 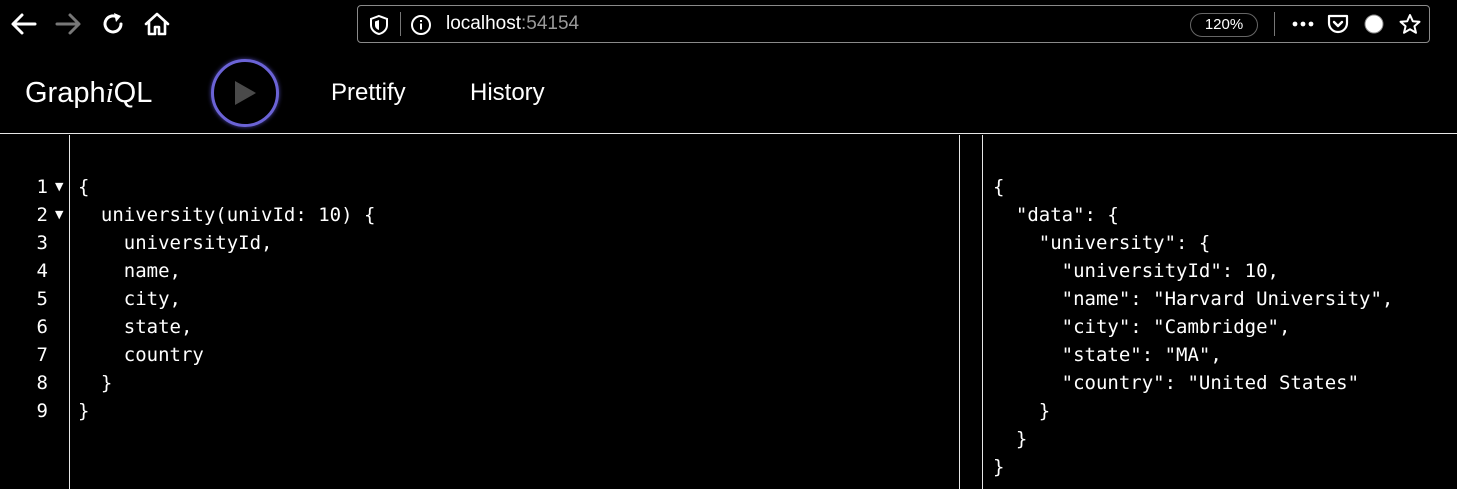 I want to click on url-bar: localhost:54154 120%, so click(x=893, y=24).